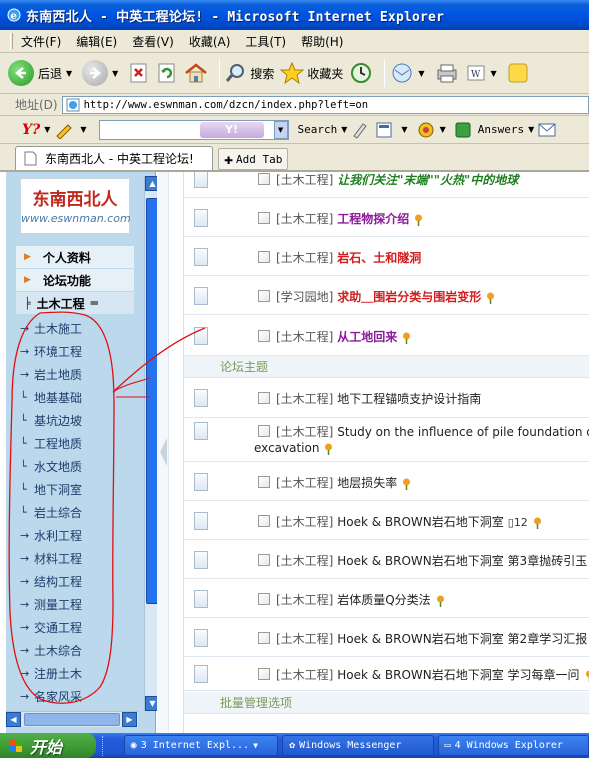 This screenshot has width=589, height=758. Describe the element at coordinates (361, 73) in the screenshot. I see `history-button` at that location.